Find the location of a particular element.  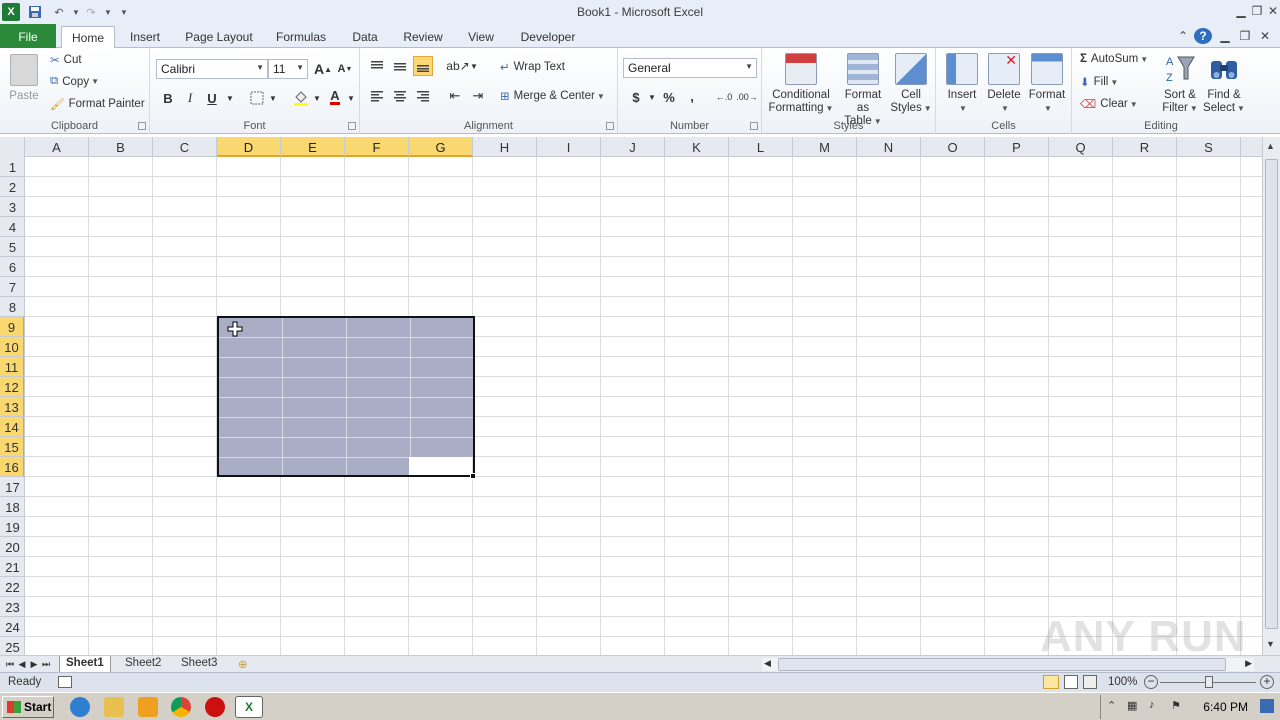

fill-button: ⬇ Fill ▼ is located at coordinates (1099, 82).